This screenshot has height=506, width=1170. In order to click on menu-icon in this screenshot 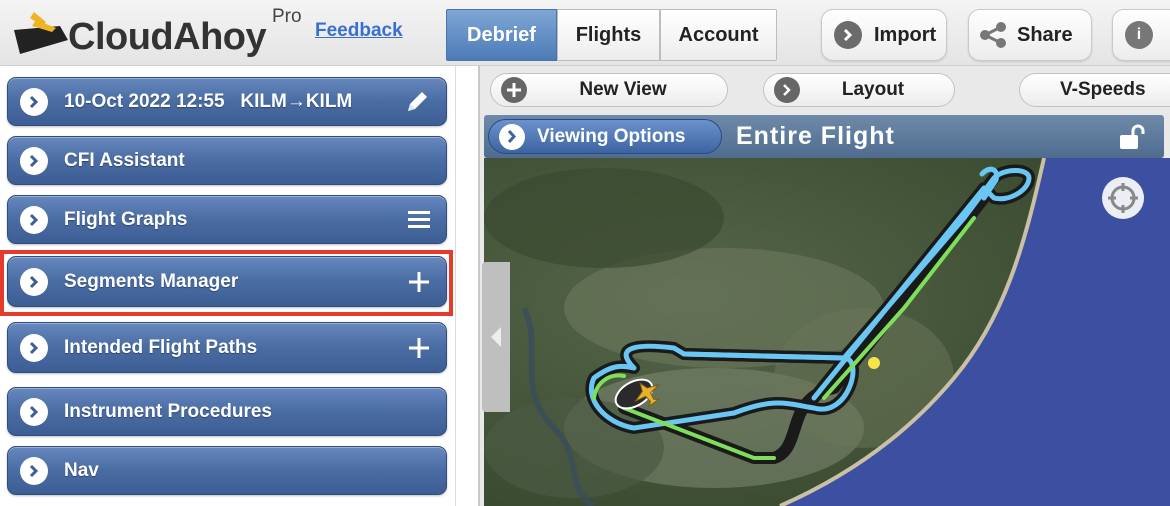, I will do `click(419, 219)`.